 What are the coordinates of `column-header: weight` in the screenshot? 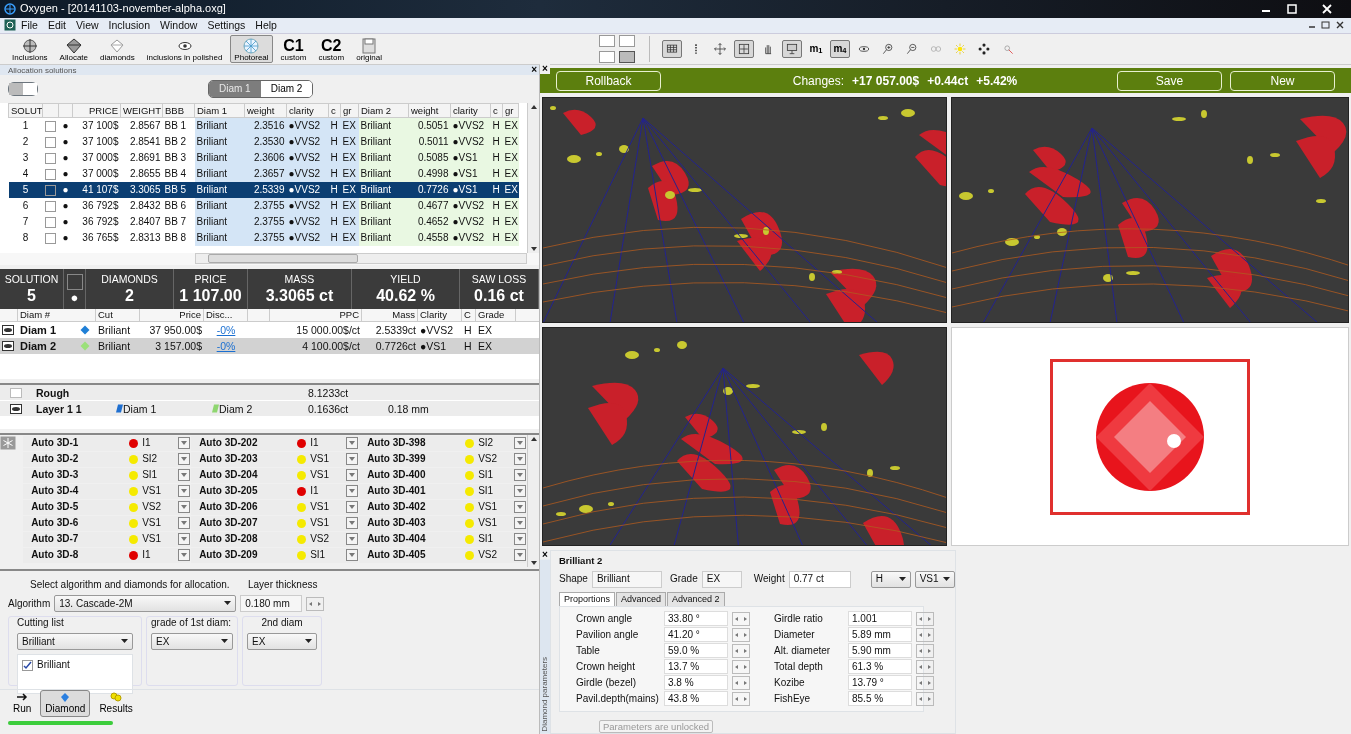 It's located at (429, 110).